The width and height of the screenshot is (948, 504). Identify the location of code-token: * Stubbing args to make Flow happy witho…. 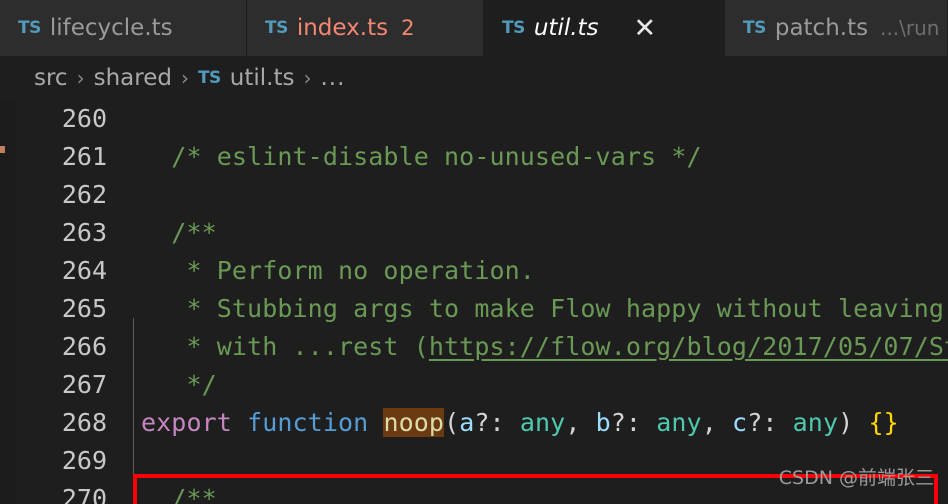
(544, 308).